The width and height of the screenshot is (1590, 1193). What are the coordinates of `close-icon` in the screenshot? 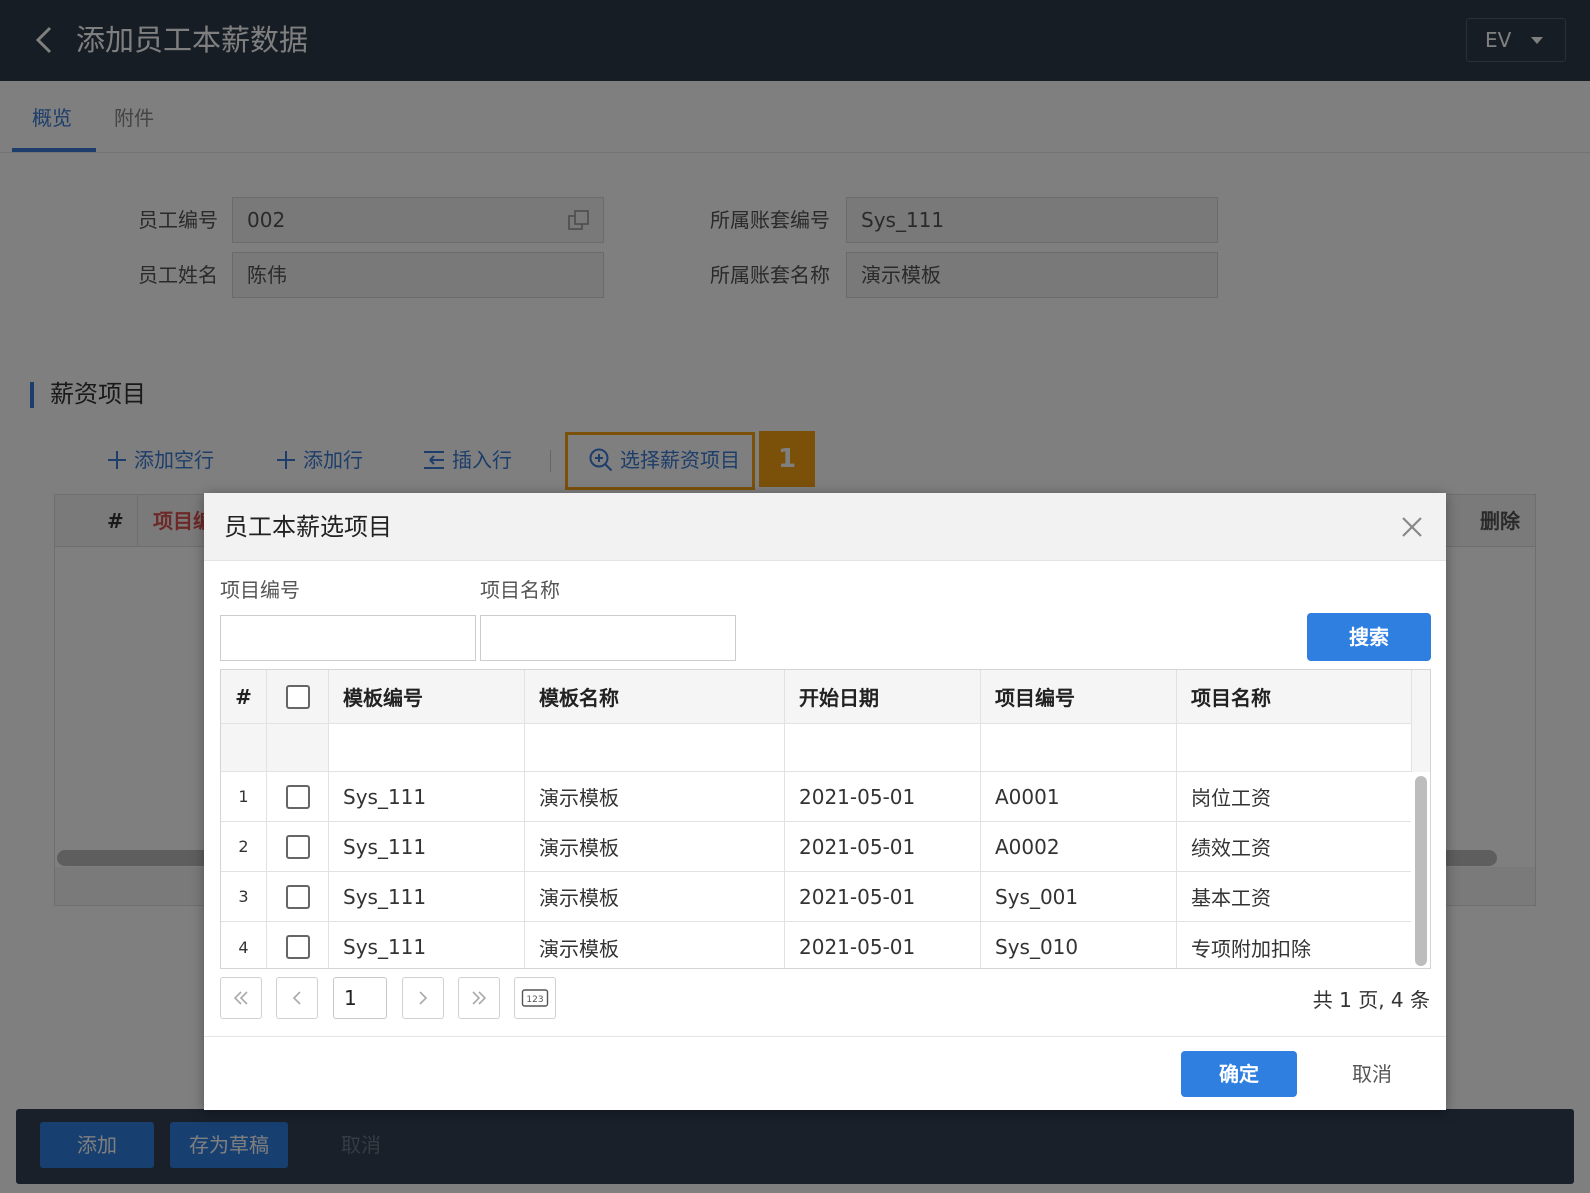 It's located at (1412, 527).